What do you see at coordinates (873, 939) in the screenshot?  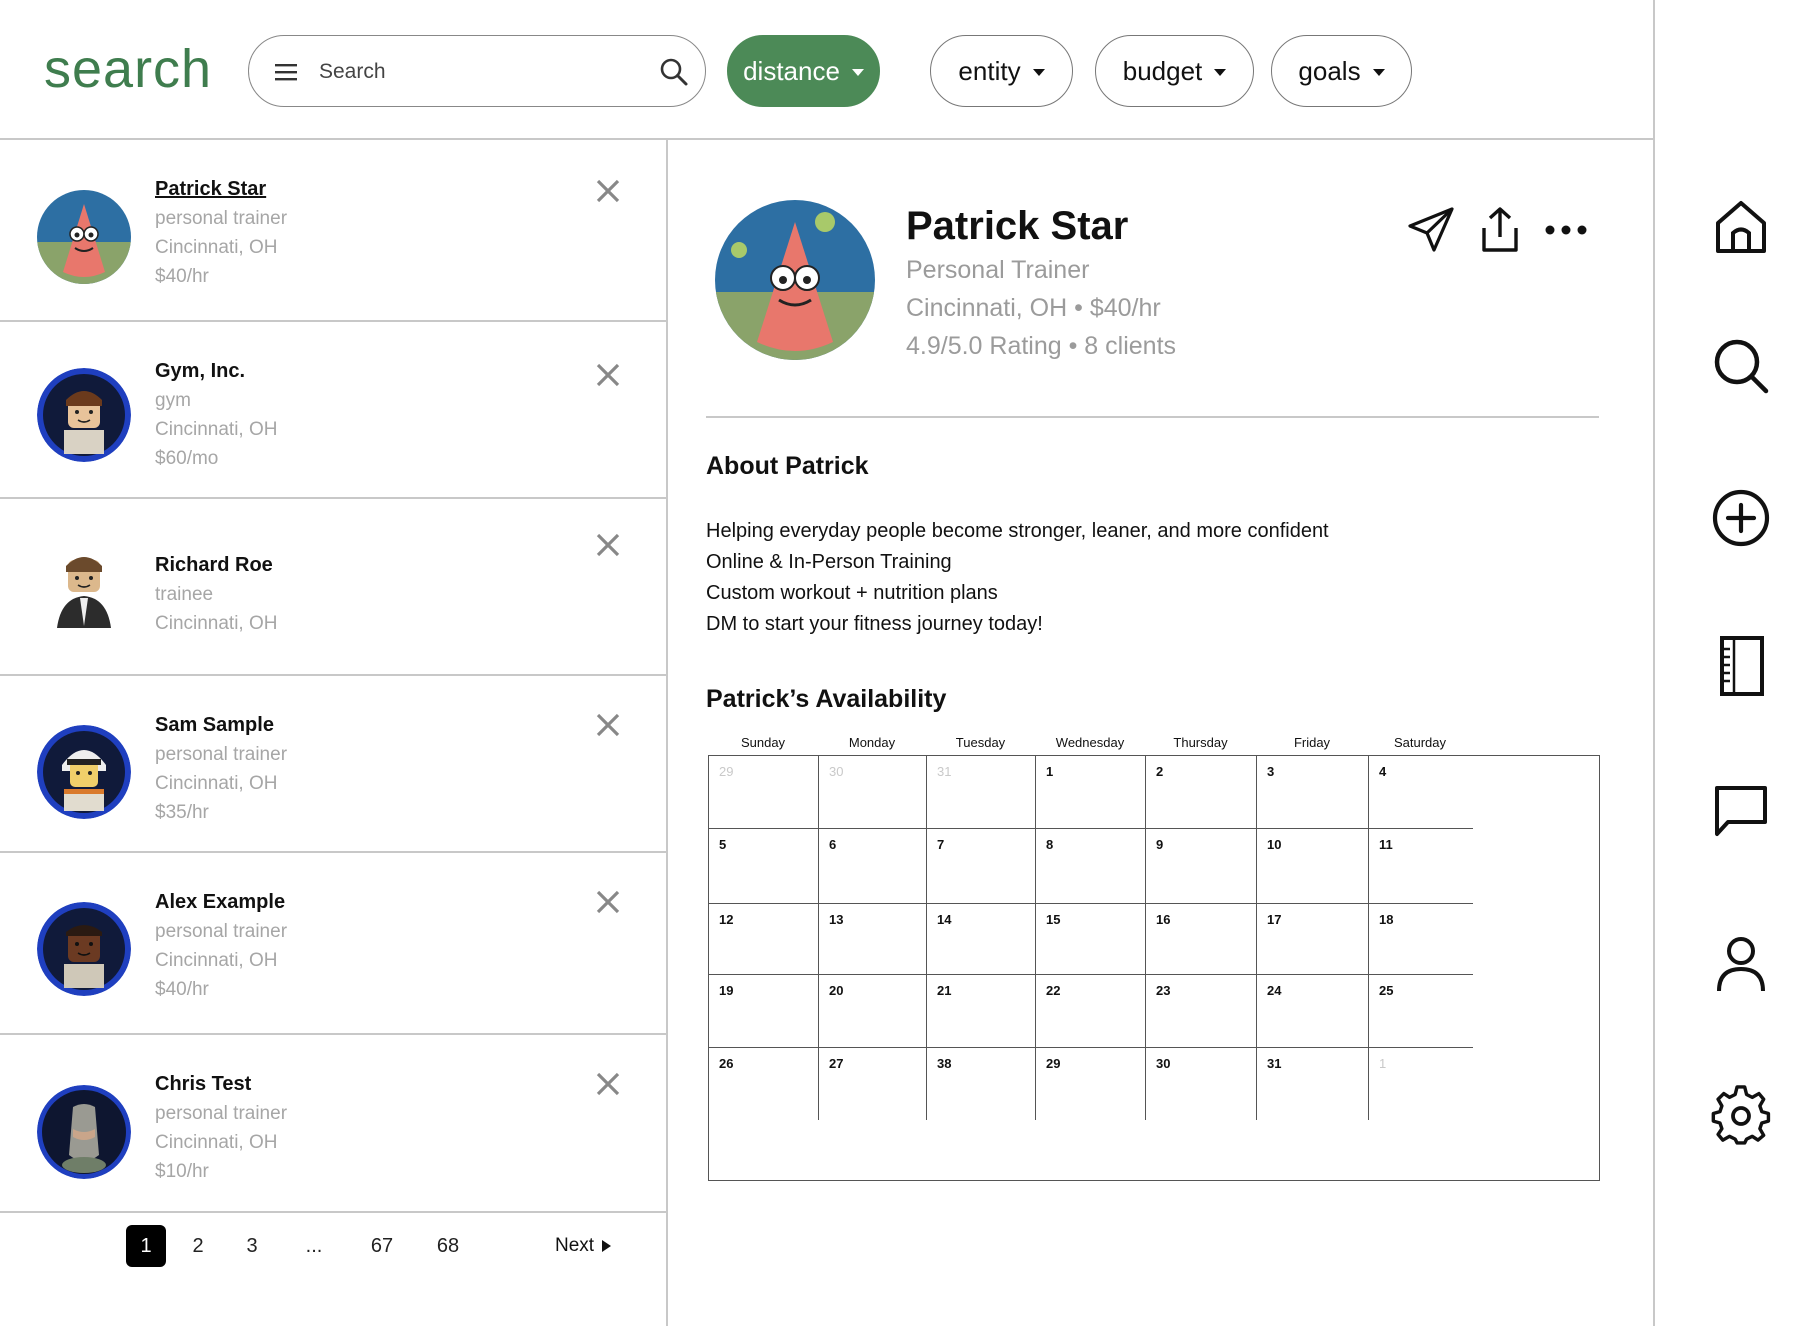 I see `calendar-day-cell: 13` at bounding box center [873, 939].